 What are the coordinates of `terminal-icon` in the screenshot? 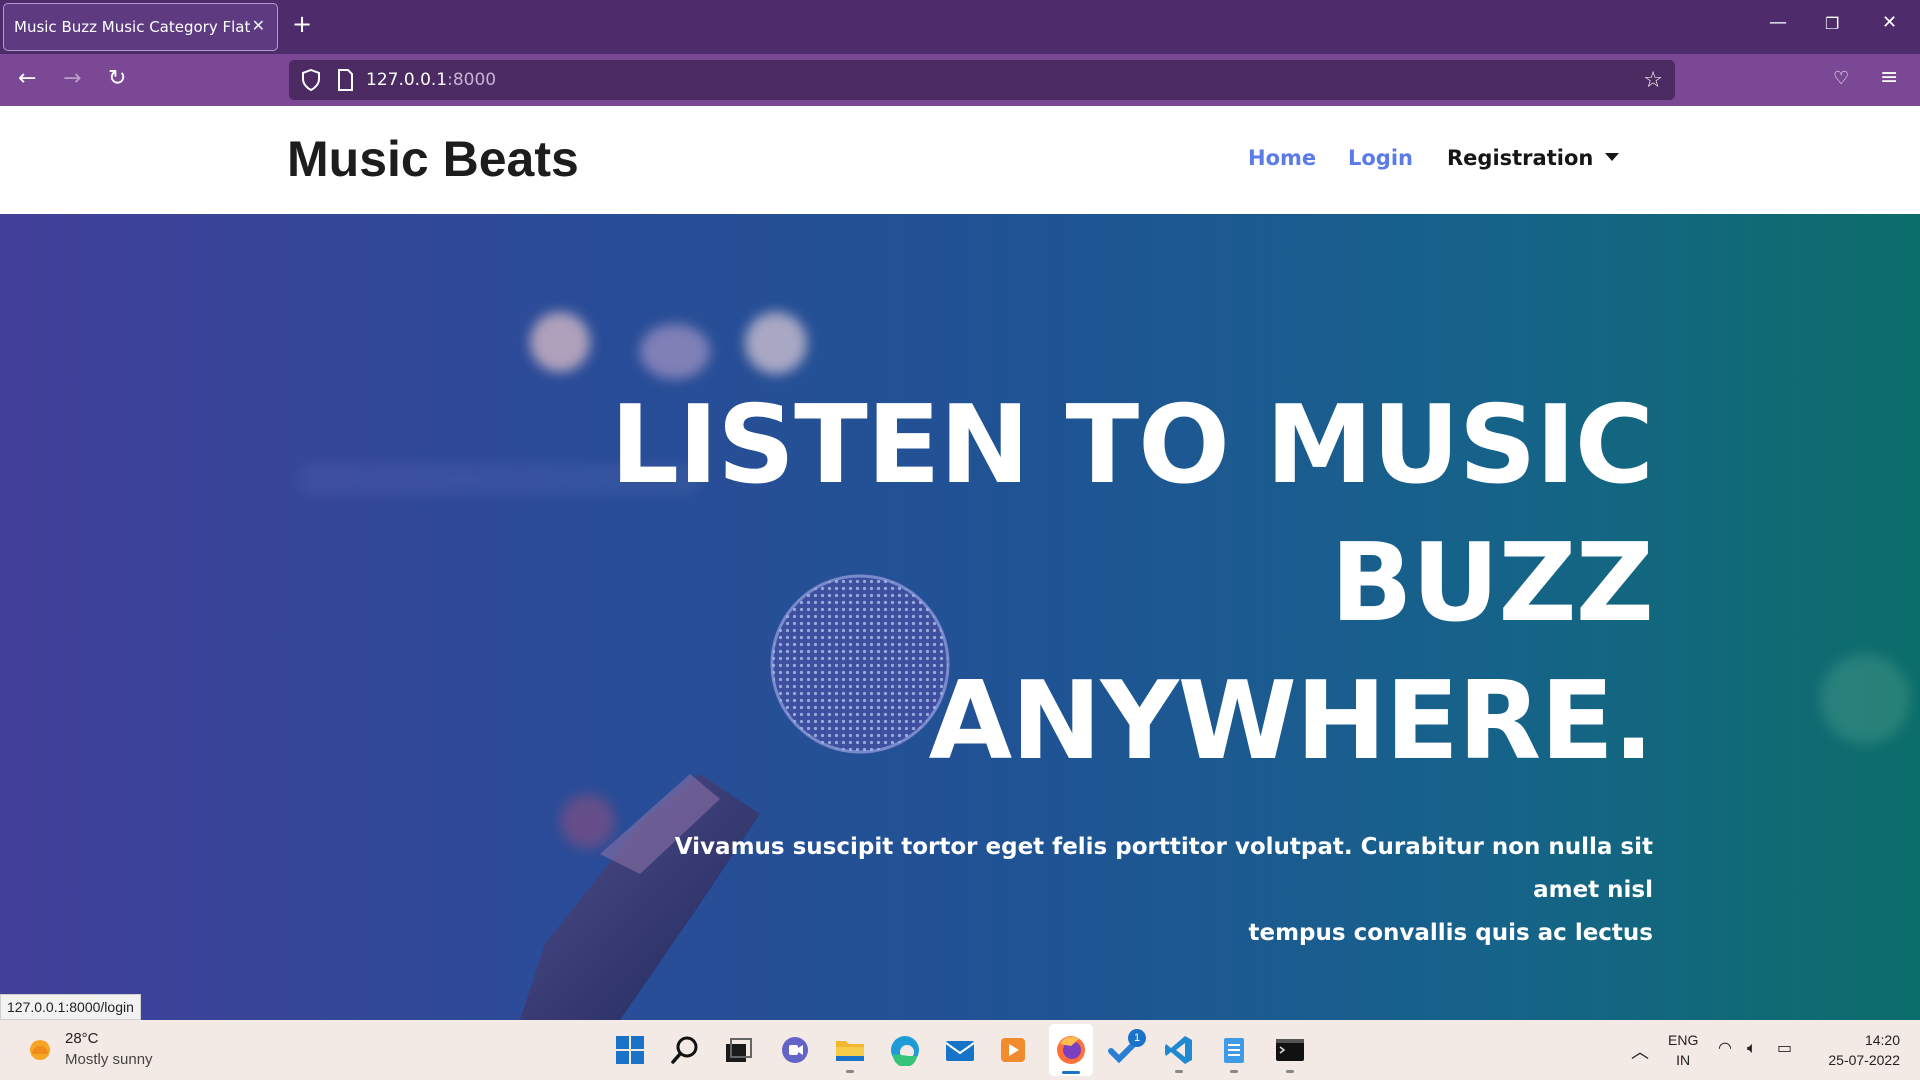 It's located at (1290, 1050).